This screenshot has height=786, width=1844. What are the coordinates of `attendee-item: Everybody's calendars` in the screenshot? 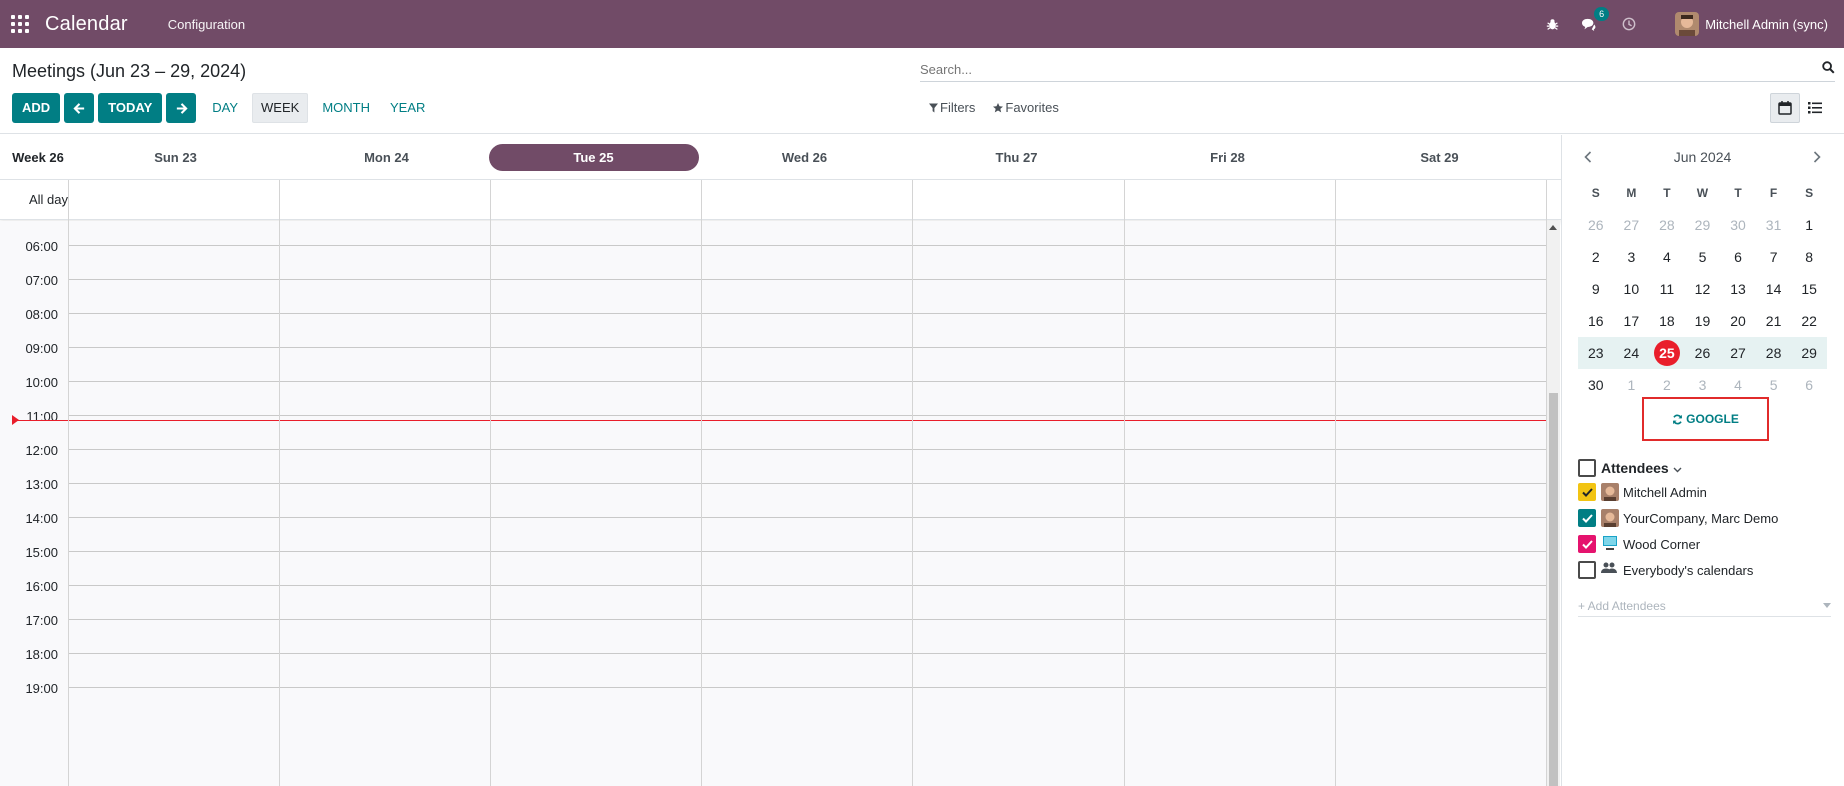 It's located at (1704, 570).